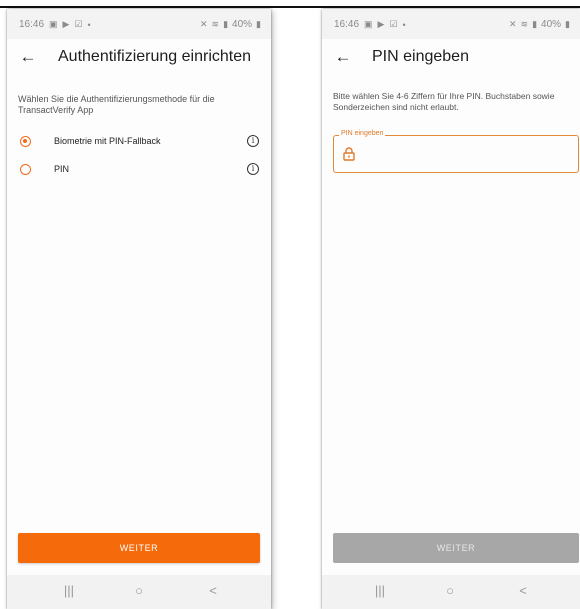 The width and height of the screenshot is (580, 609). Describe the element at coordinates (25, 141) in the screenshot. I see `radio-selected-icon` at that location.